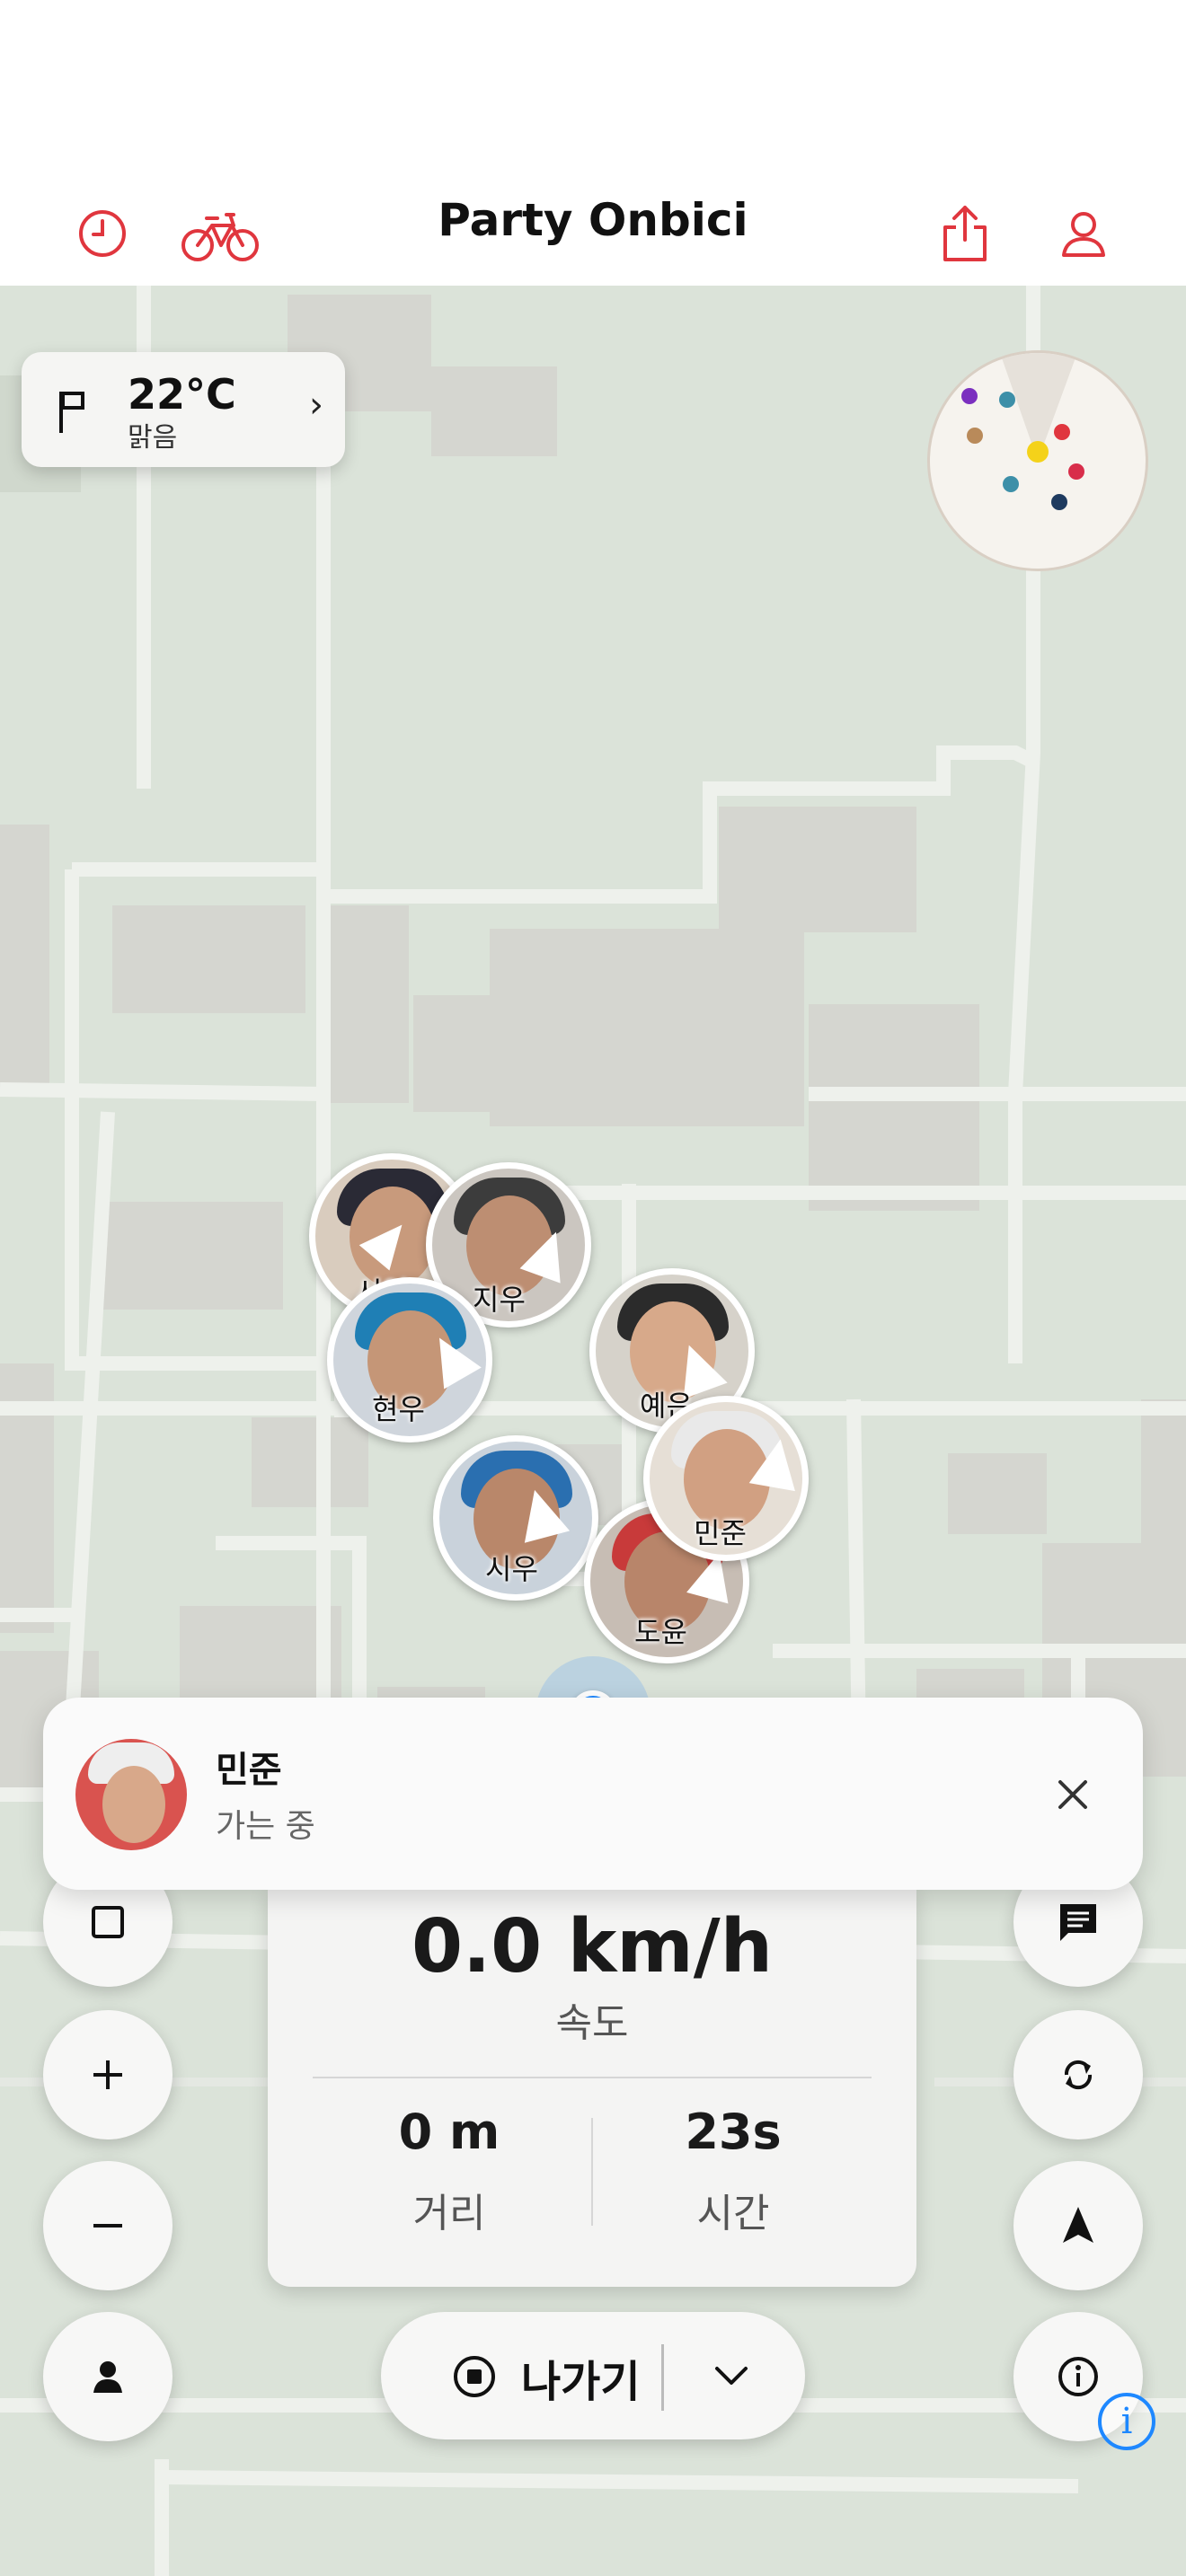 Image resolution: width=1186 pixels, height=2576 pixels. I want to click on history-icon, so click(102, 233).